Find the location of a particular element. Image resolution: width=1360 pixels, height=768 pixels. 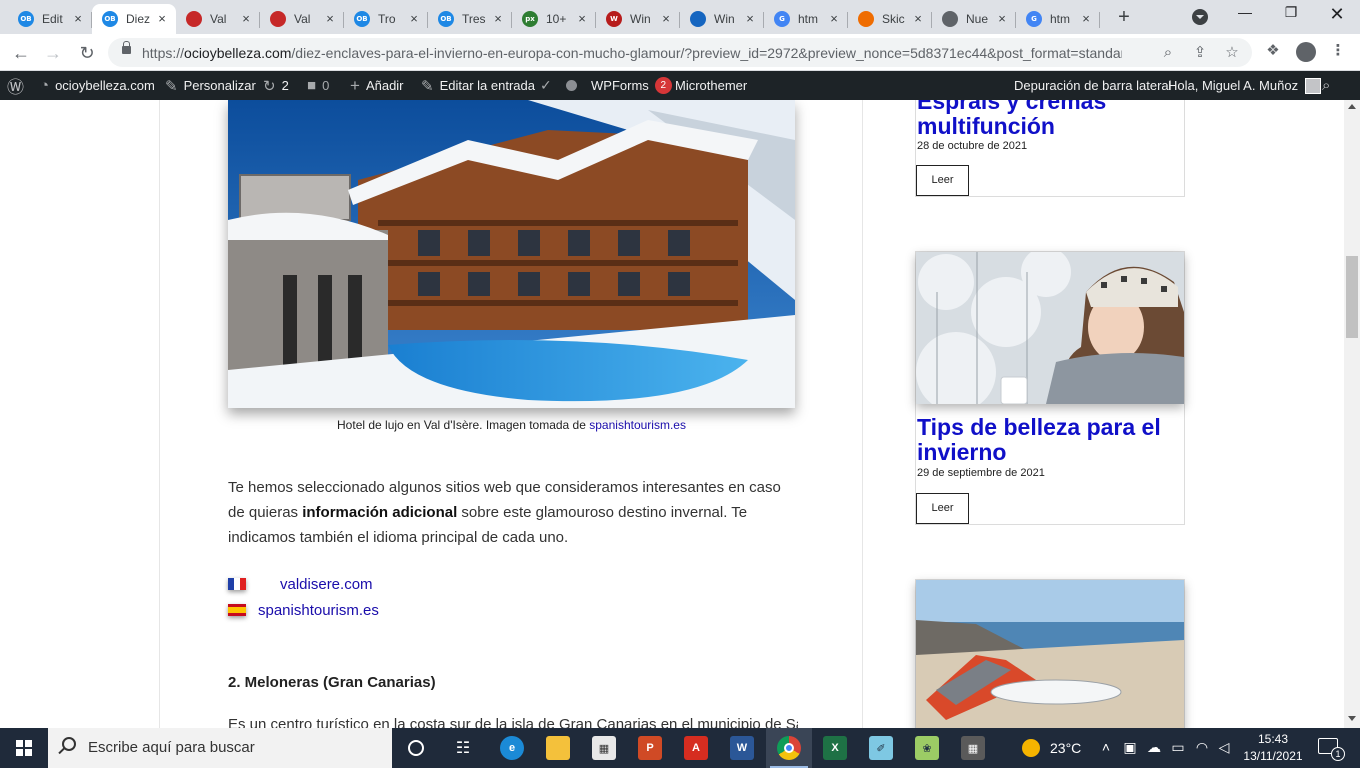

browser-tab: W Win × is located at coordinates (638, 19).